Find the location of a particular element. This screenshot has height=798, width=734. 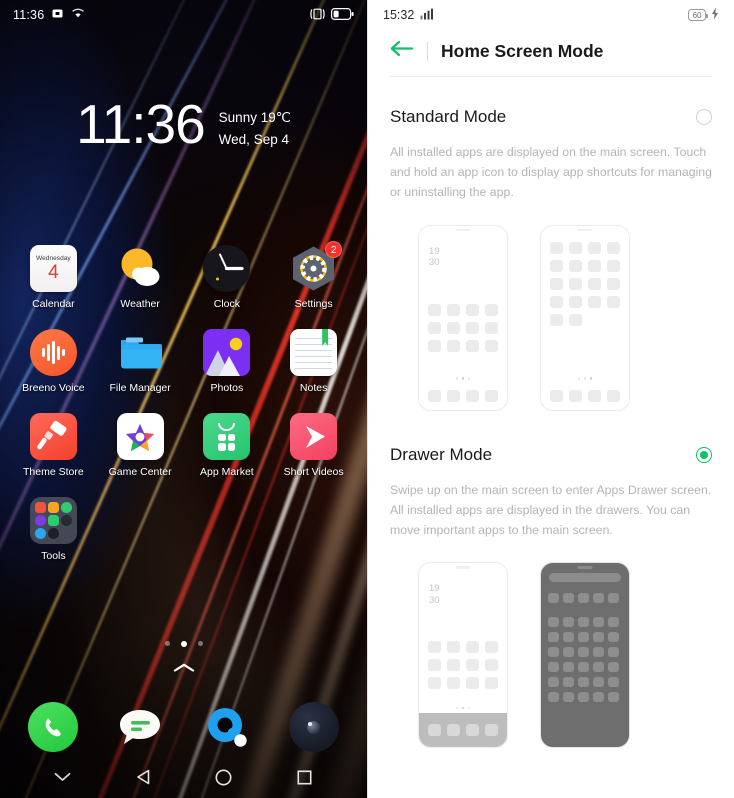

charging-bolt-icon is located at coordinates (715, 15).